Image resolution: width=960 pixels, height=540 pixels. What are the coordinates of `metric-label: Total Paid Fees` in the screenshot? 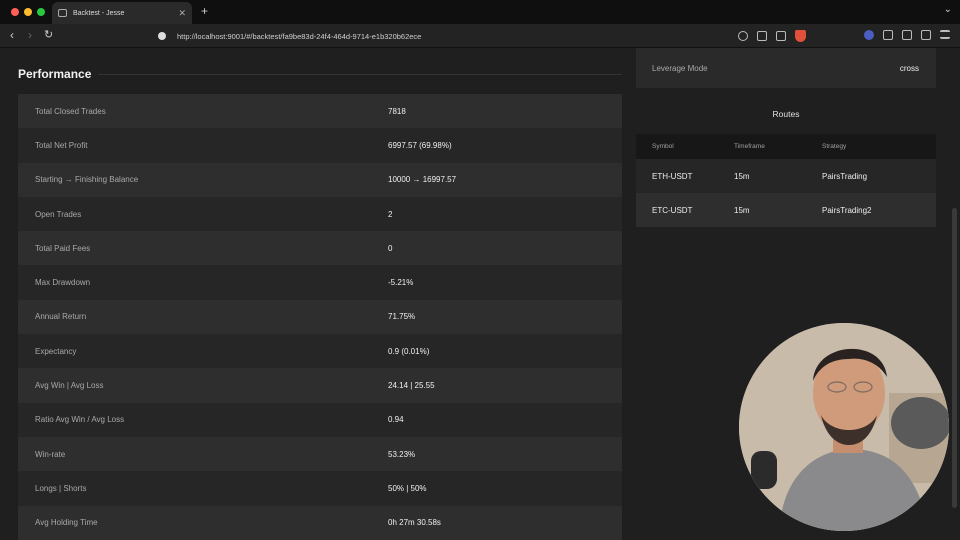 It's located at (63, 248).